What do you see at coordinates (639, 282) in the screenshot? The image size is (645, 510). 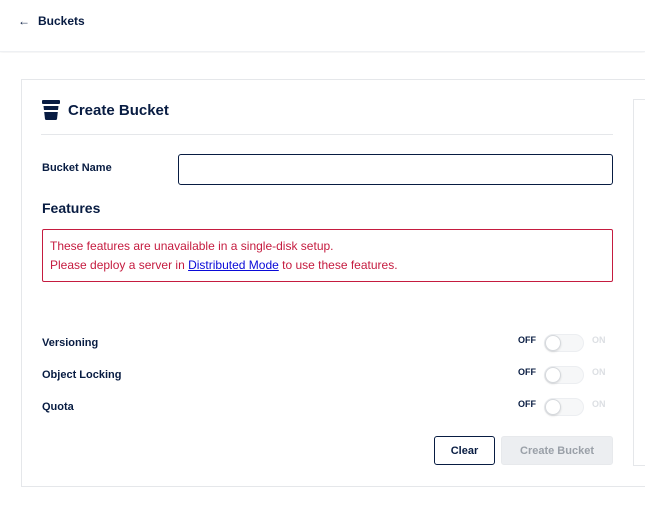 I see `side-panel` at bounding box center [639, 282].